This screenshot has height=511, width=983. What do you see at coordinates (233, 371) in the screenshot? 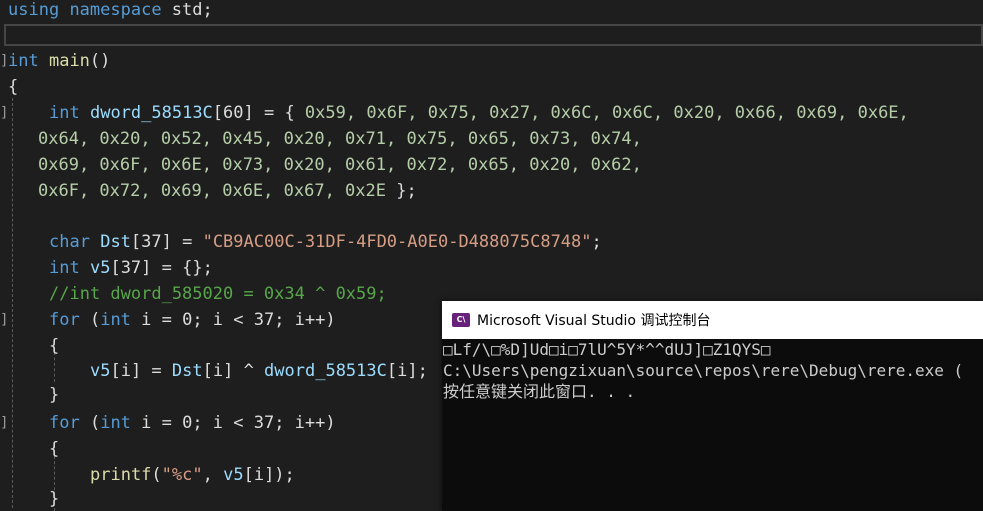
I see `assign-idx2: [i] ^` at bounding box center [233, 371].